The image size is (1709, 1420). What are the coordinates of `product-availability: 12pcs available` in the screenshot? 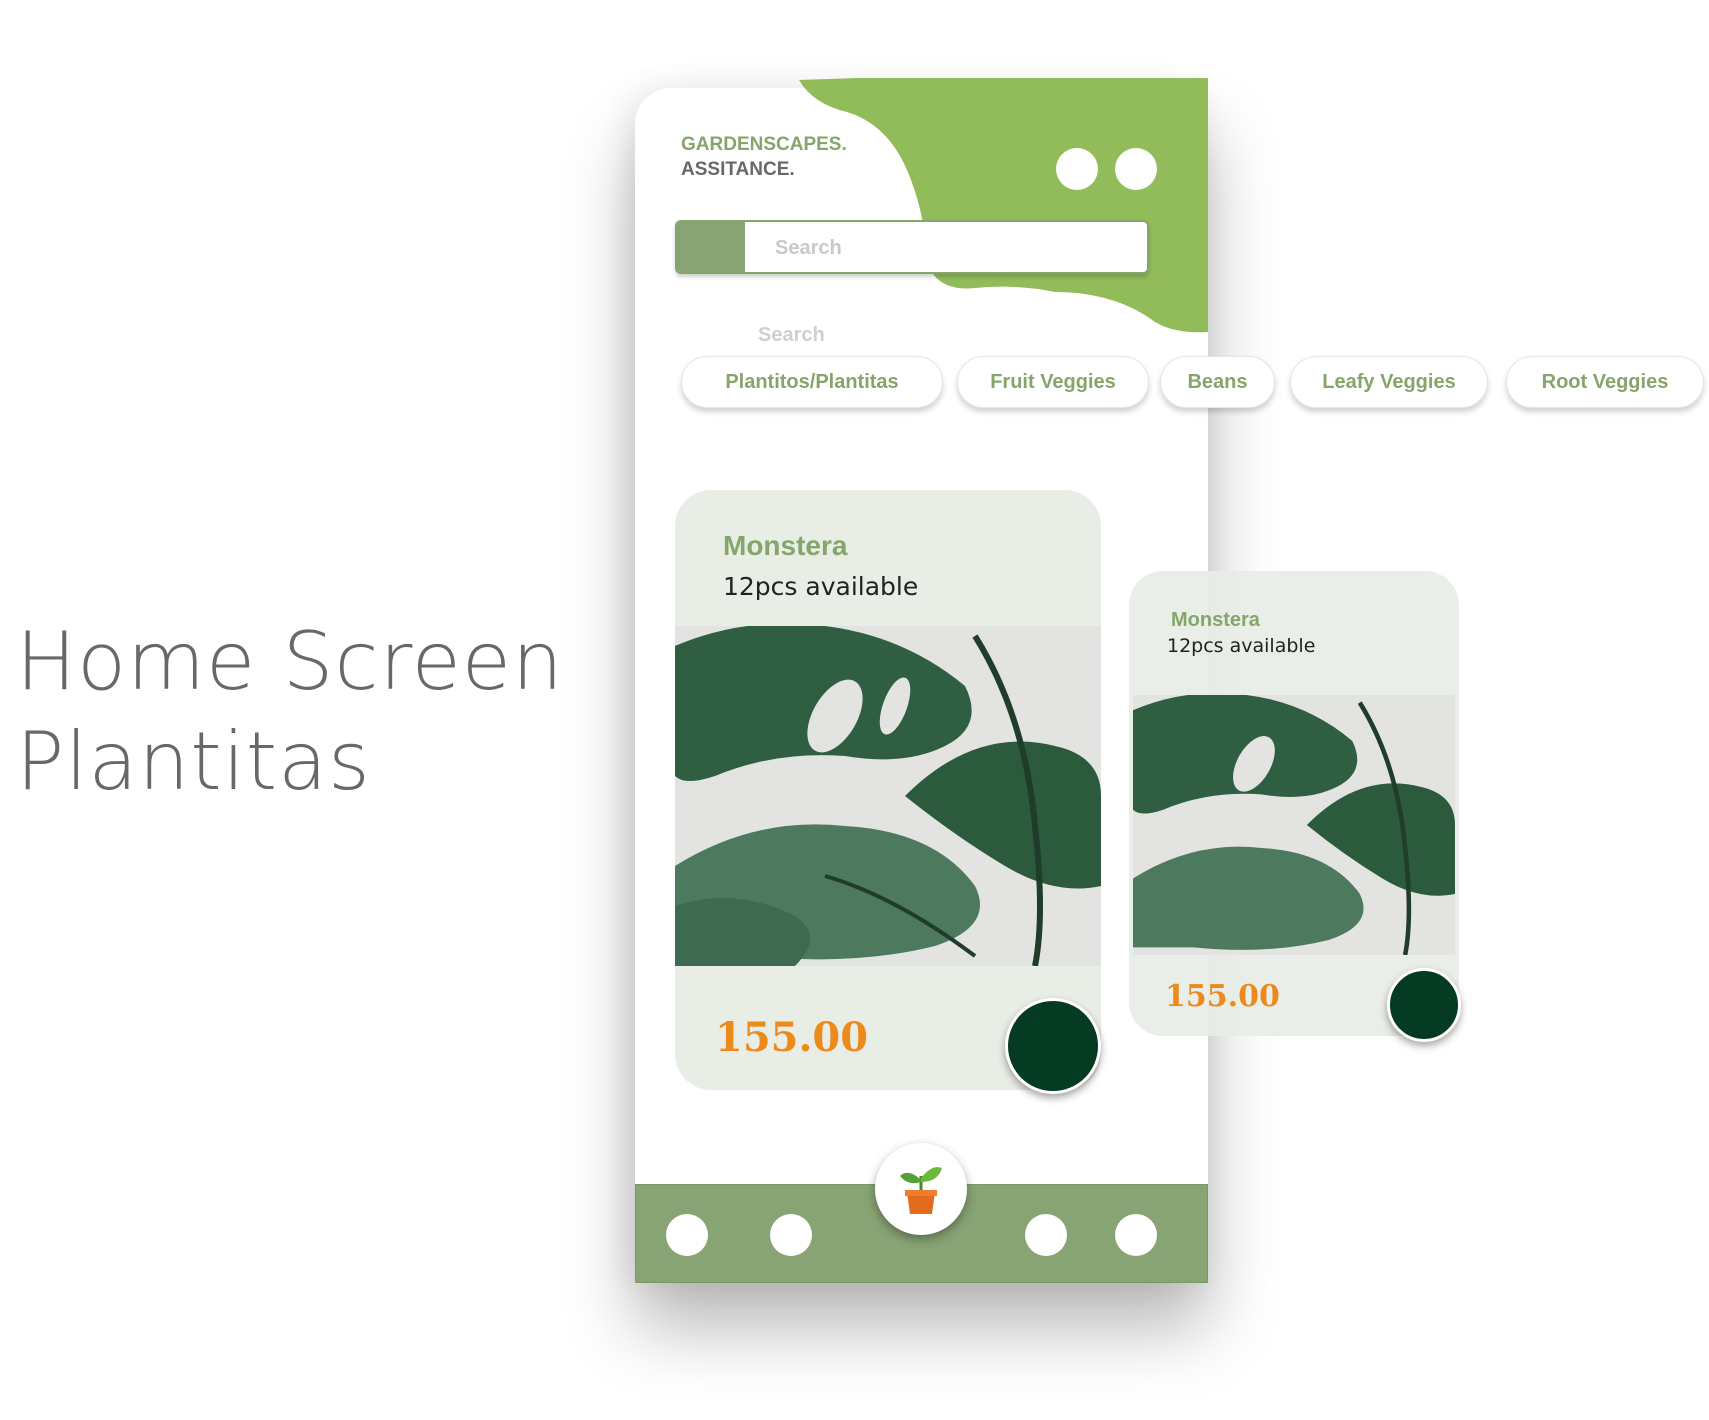 It's located at (821, 586).